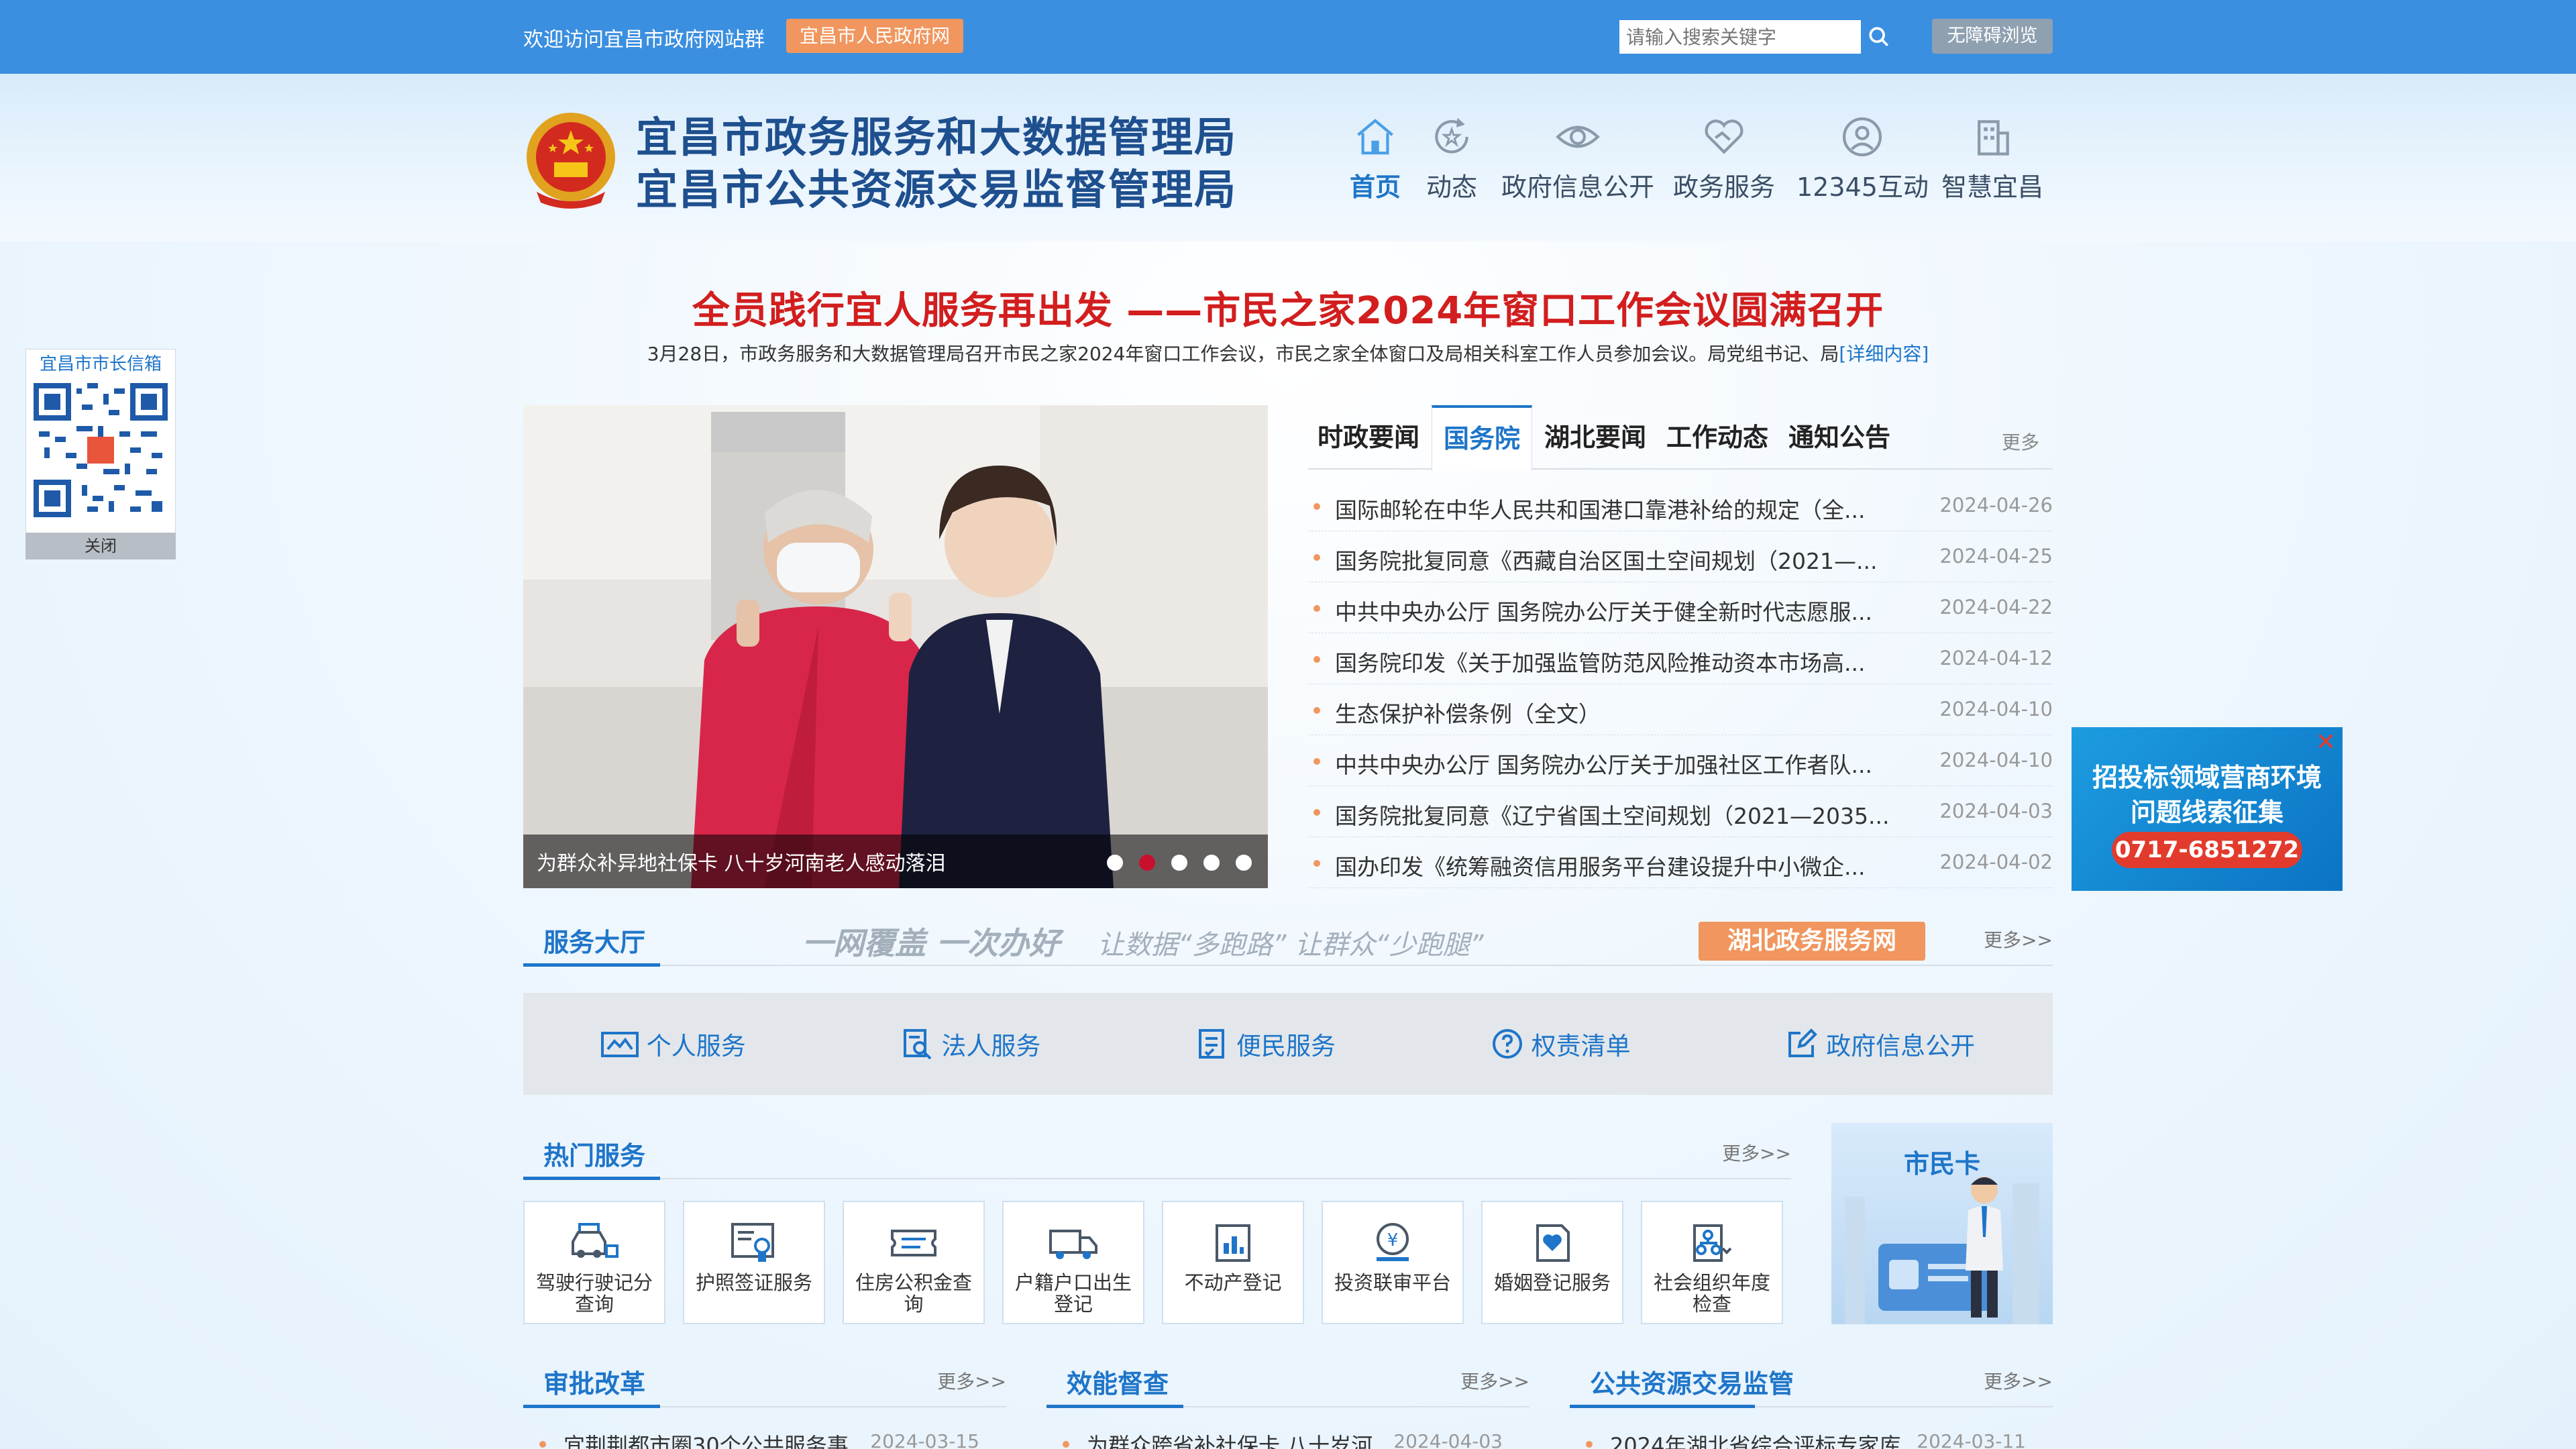 The width and height of the screenshot is (2576, 1449). Describe the element at coordinates (1286, 1046) in the screenshot. I see `convenience-service-label: 便民服务` at that location.